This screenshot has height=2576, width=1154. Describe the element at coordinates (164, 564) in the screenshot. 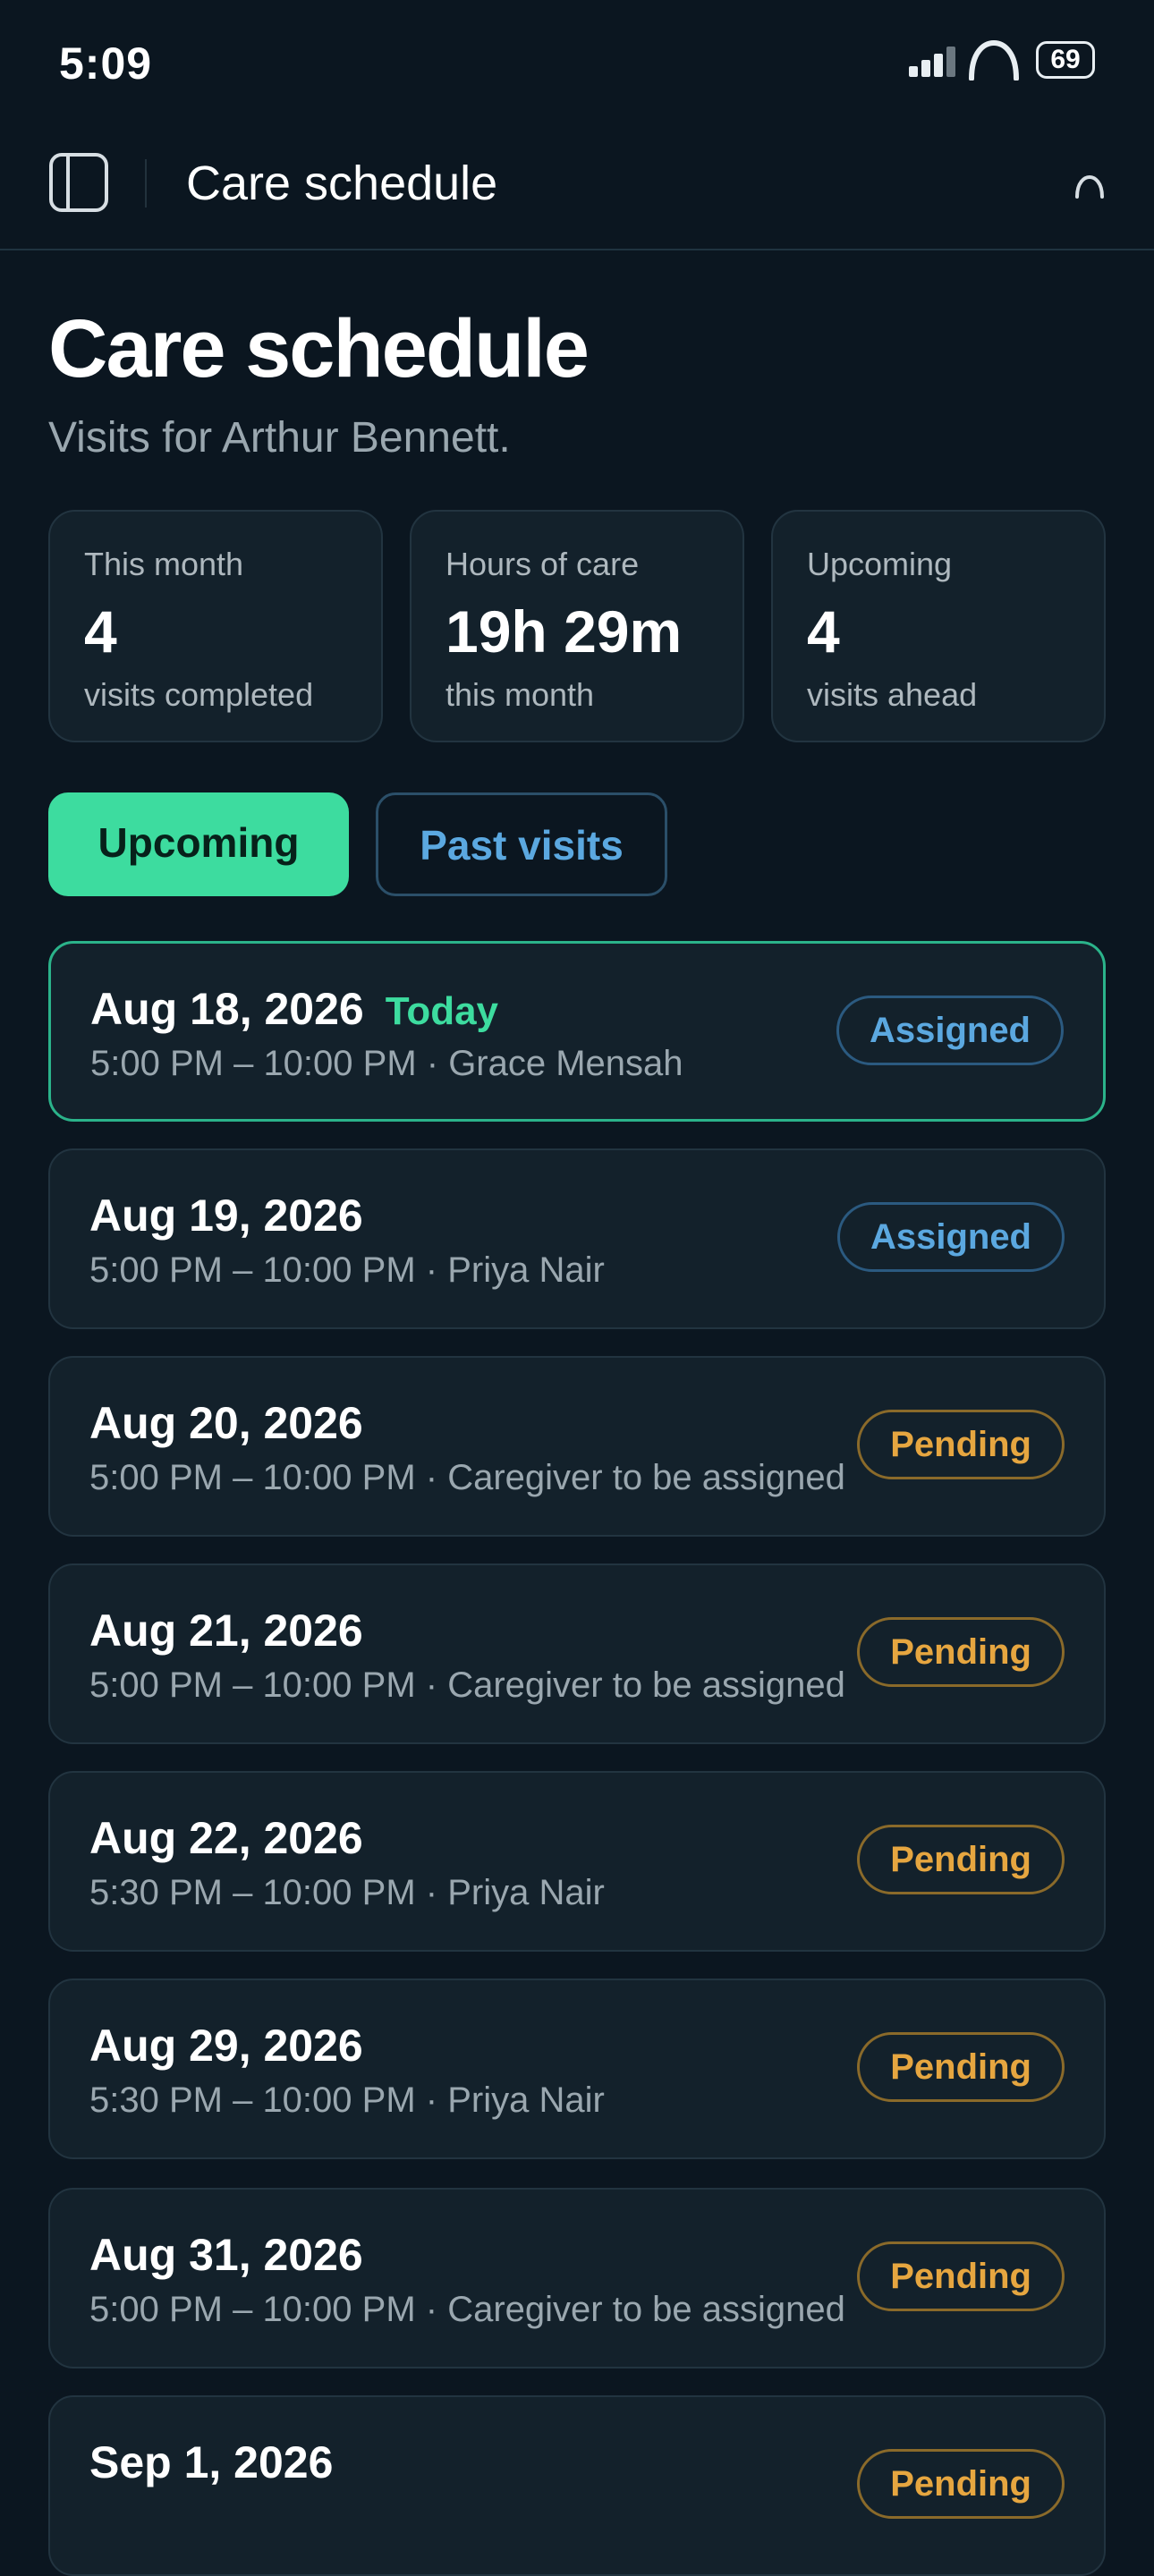

I see `stat-label: This month` at that location.